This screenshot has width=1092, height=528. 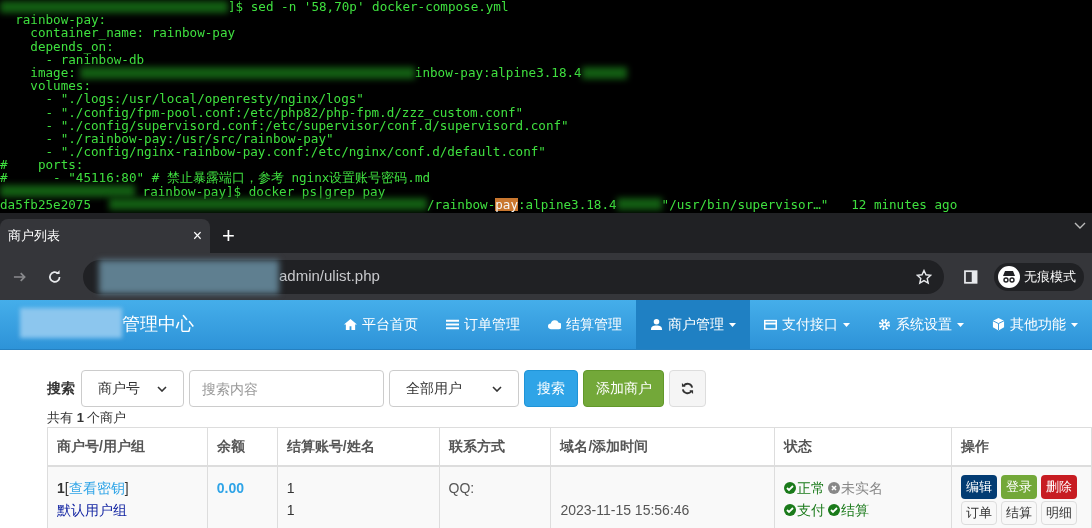 What do you see at coordinates (228, 236) in the screenshot?
I see `new-tab-button: +` at bounding box center [228, 236].